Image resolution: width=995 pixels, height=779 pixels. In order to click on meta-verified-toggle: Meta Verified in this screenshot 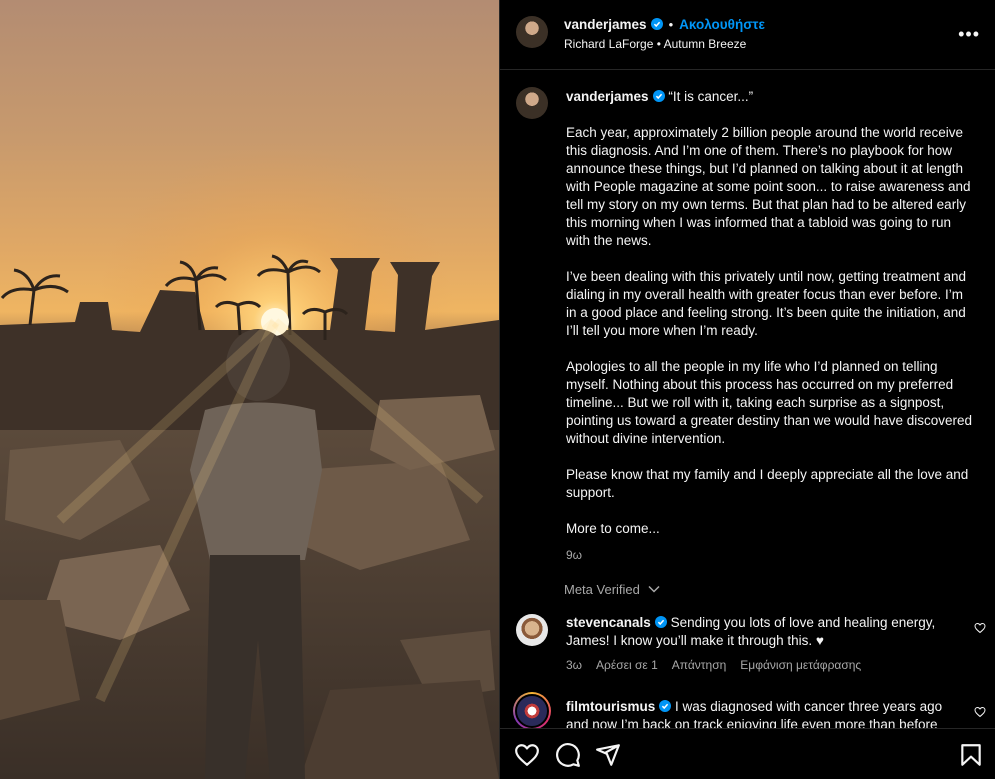, I will do `click(612, 589)`.